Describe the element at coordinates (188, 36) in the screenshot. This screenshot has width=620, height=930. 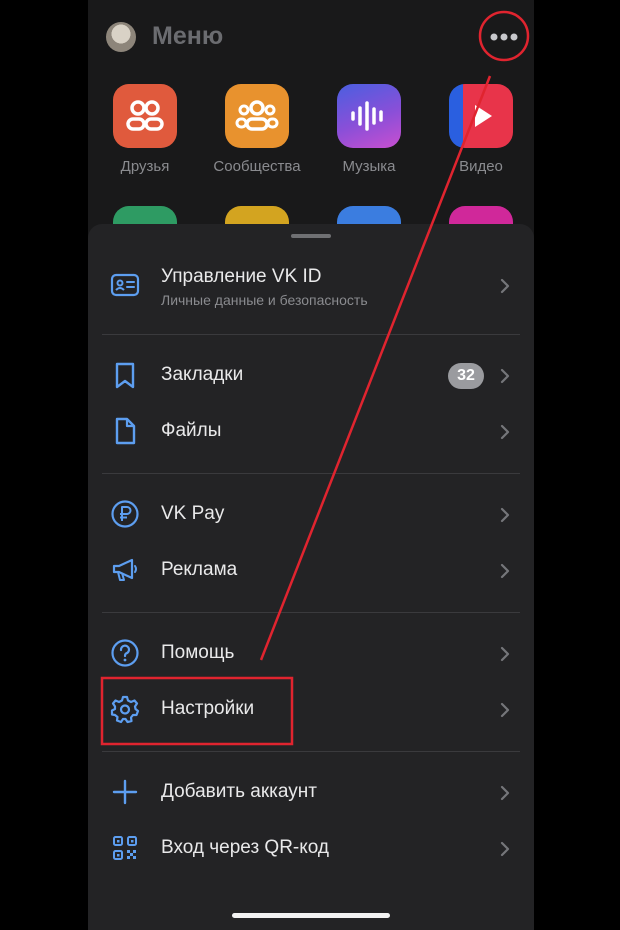
I see `page-title: Меню` at that location.